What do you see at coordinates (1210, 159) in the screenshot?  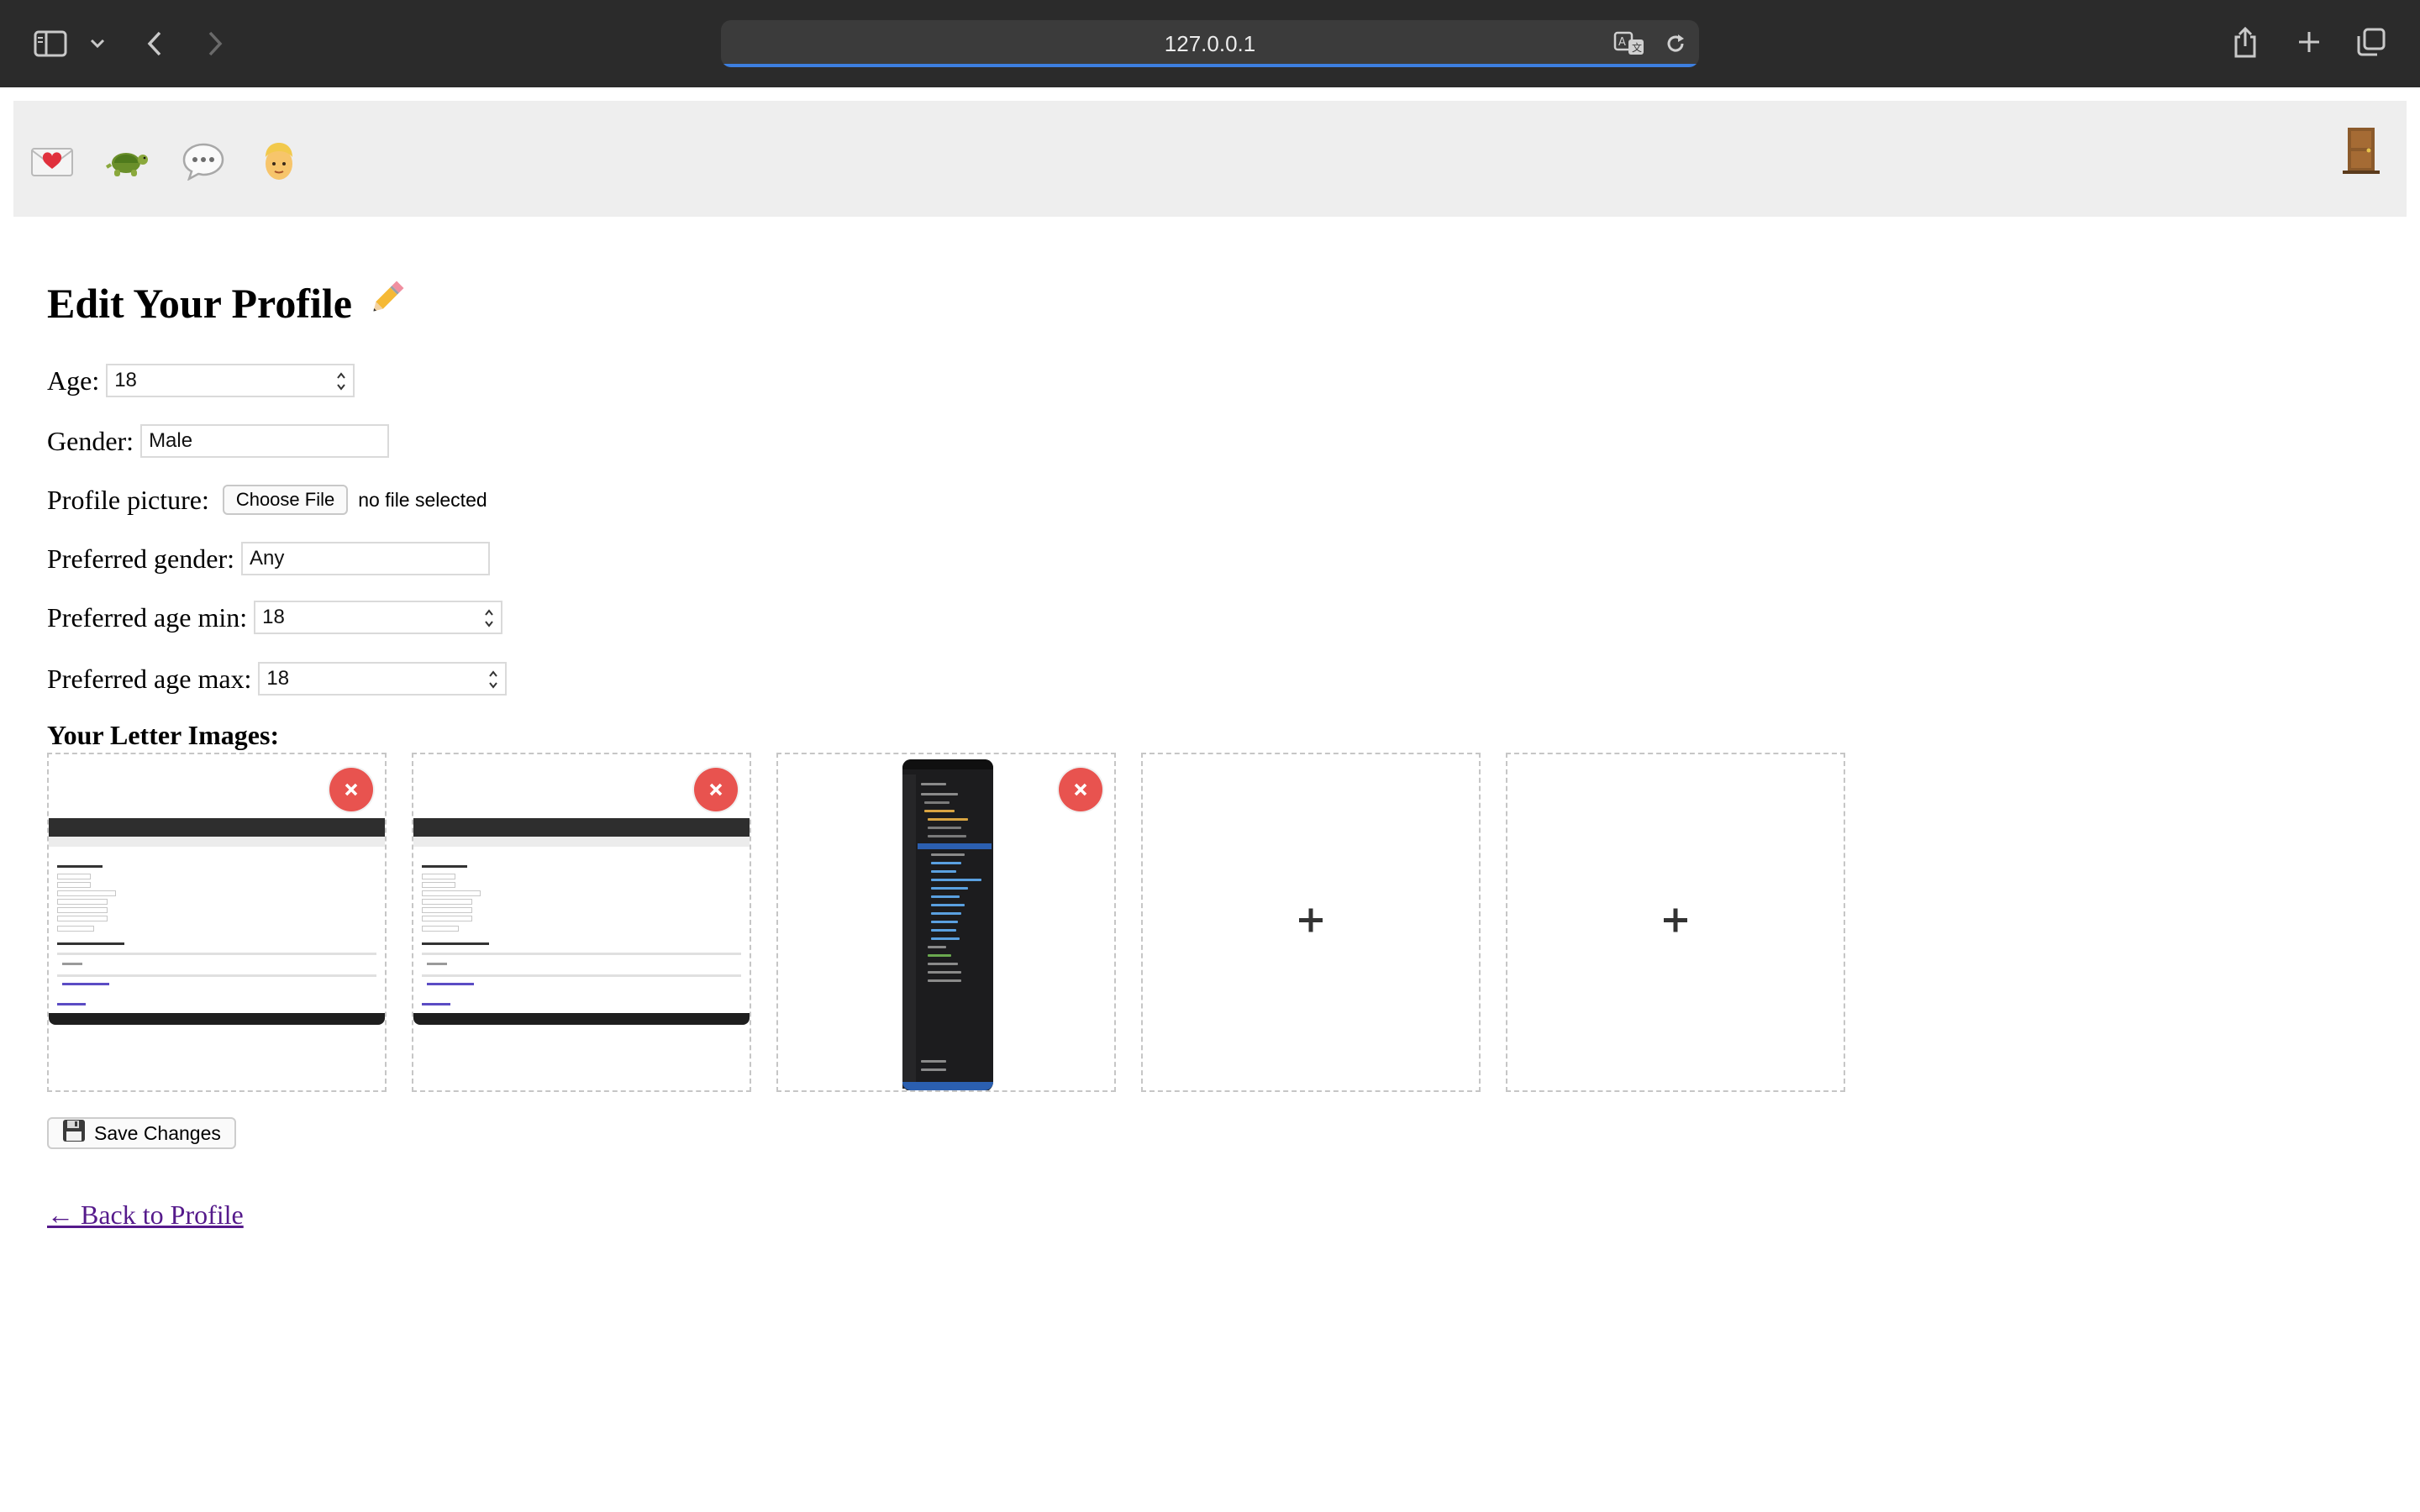 I see `app-navbar` at bounding box center [1210, 159].